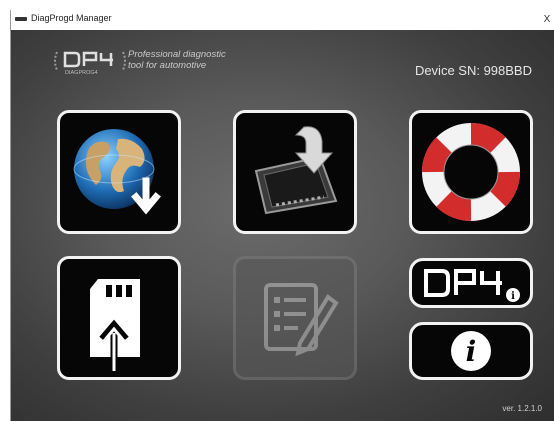 This screenshot has width=554, height=421. I want to click on tagline-line-2: tool for automotive, so click(167, 65).